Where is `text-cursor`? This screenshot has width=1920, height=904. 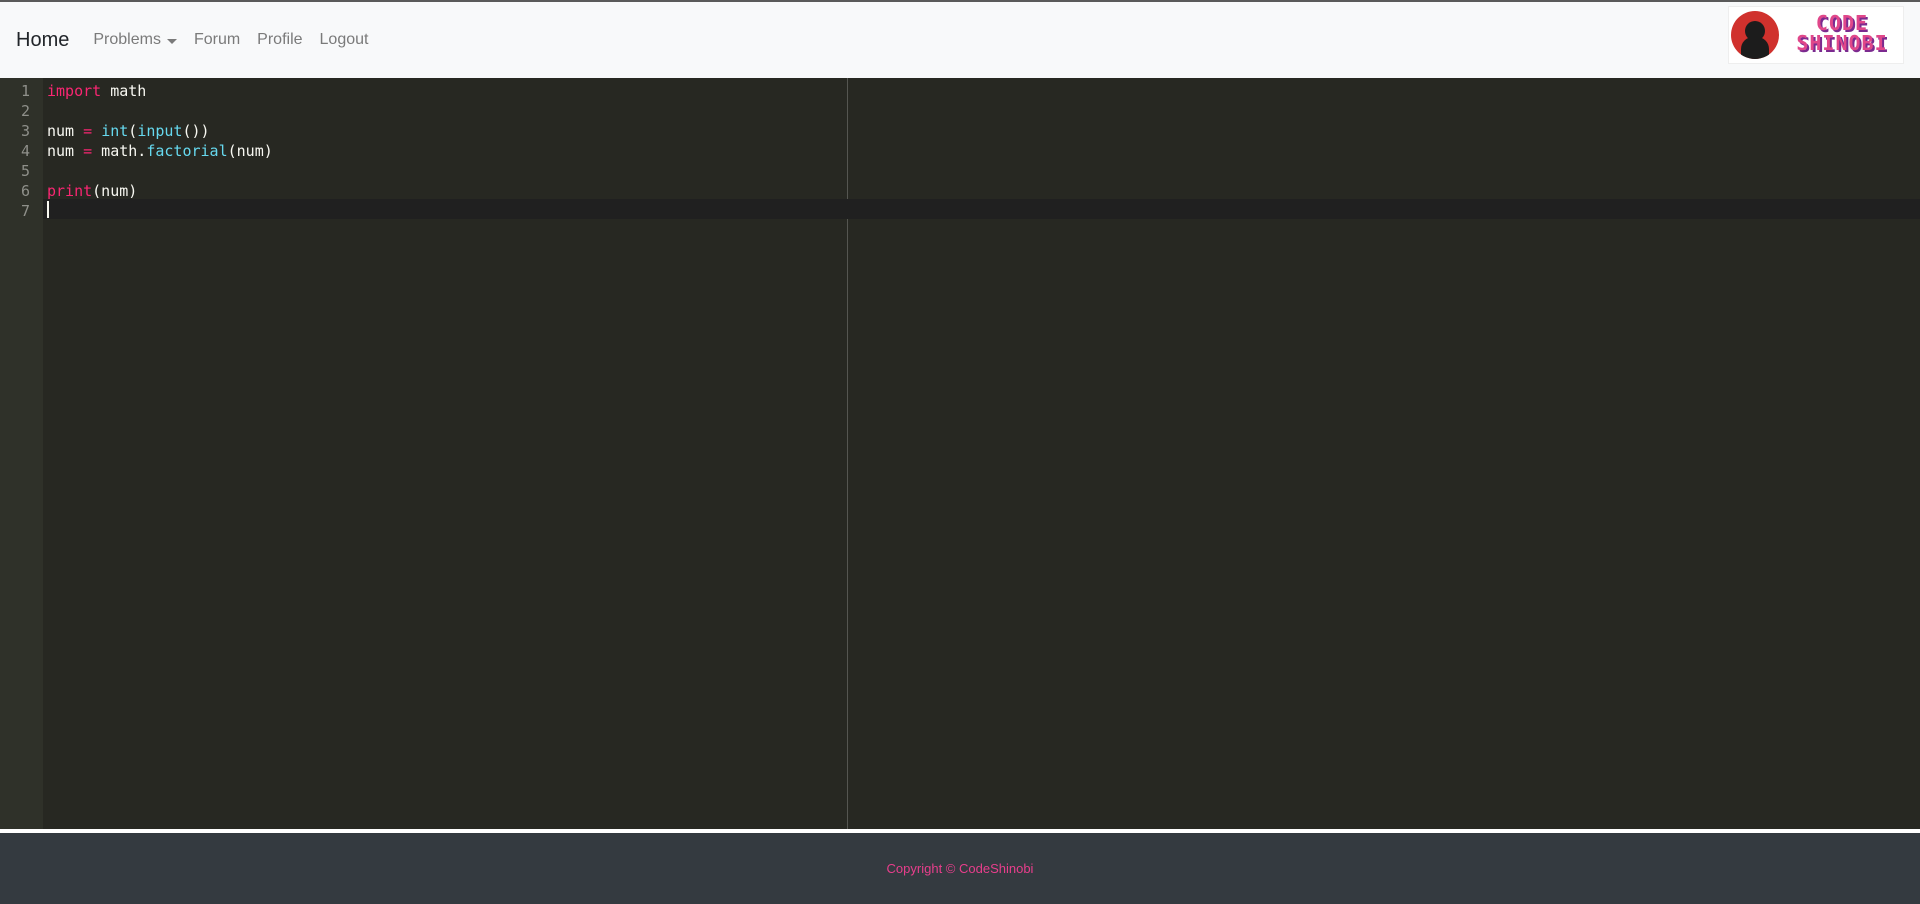 text-cursor is located at coordinates (48, 209).